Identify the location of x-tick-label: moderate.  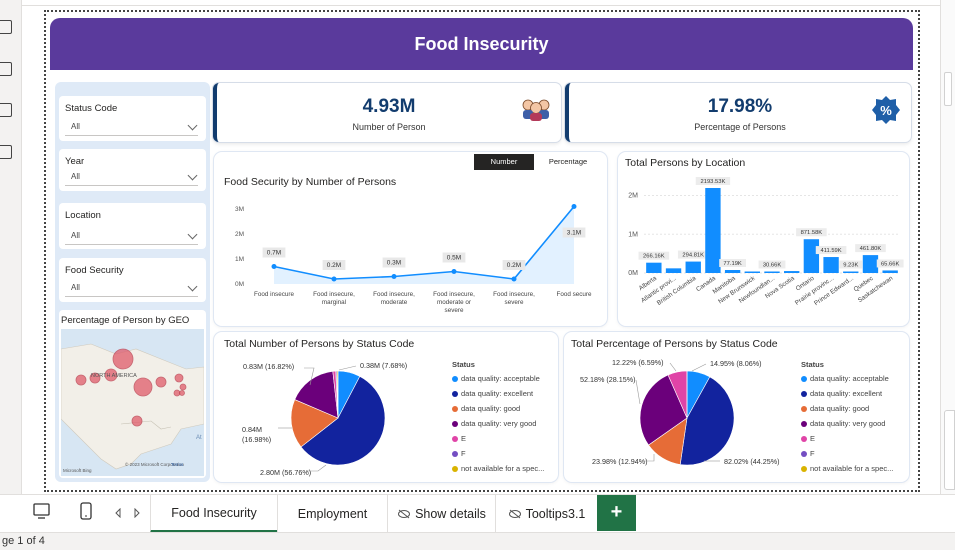
(394, 302).